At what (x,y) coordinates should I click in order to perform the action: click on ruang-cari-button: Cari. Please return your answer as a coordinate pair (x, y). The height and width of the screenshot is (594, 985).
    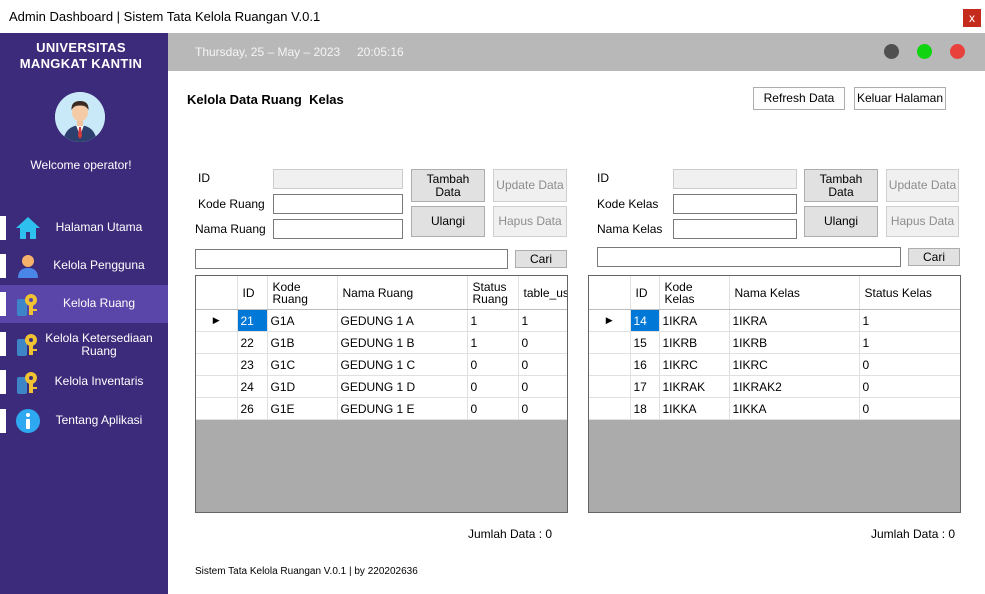
    Looking at the image, I should click on (541, 259).